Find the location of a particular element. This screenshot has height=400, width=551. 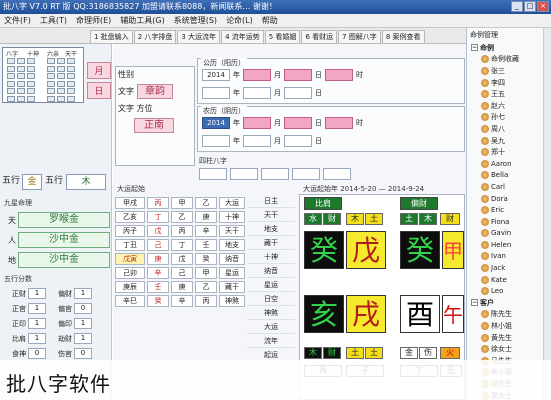

lunar-hour is located at coordinates (339, 123).